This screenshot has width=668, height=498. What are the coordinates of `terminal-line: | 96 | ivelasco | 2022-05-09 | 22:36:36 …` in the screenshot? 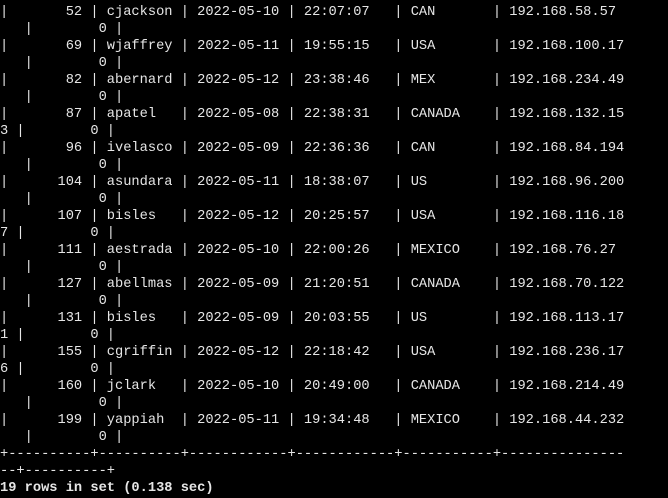 It's located at (312, 148).